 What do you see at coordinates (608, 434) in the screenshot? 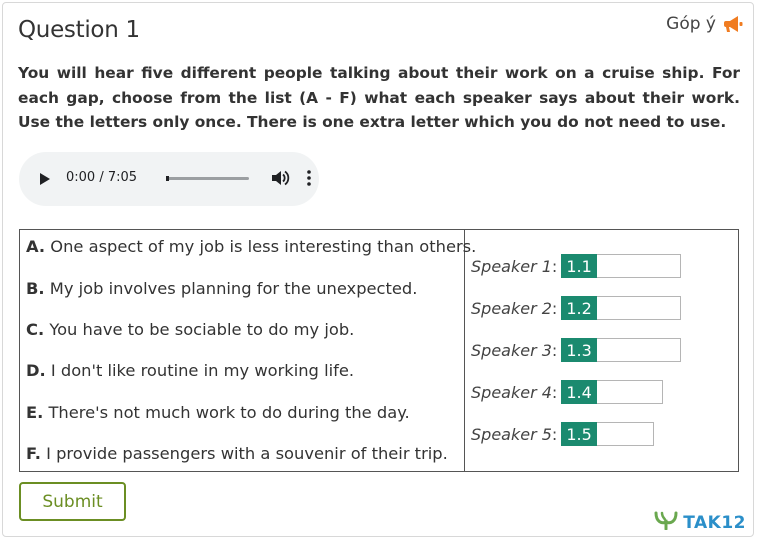
I see `speaker-5-gap: 1.5` at bounding box center [608, 434].